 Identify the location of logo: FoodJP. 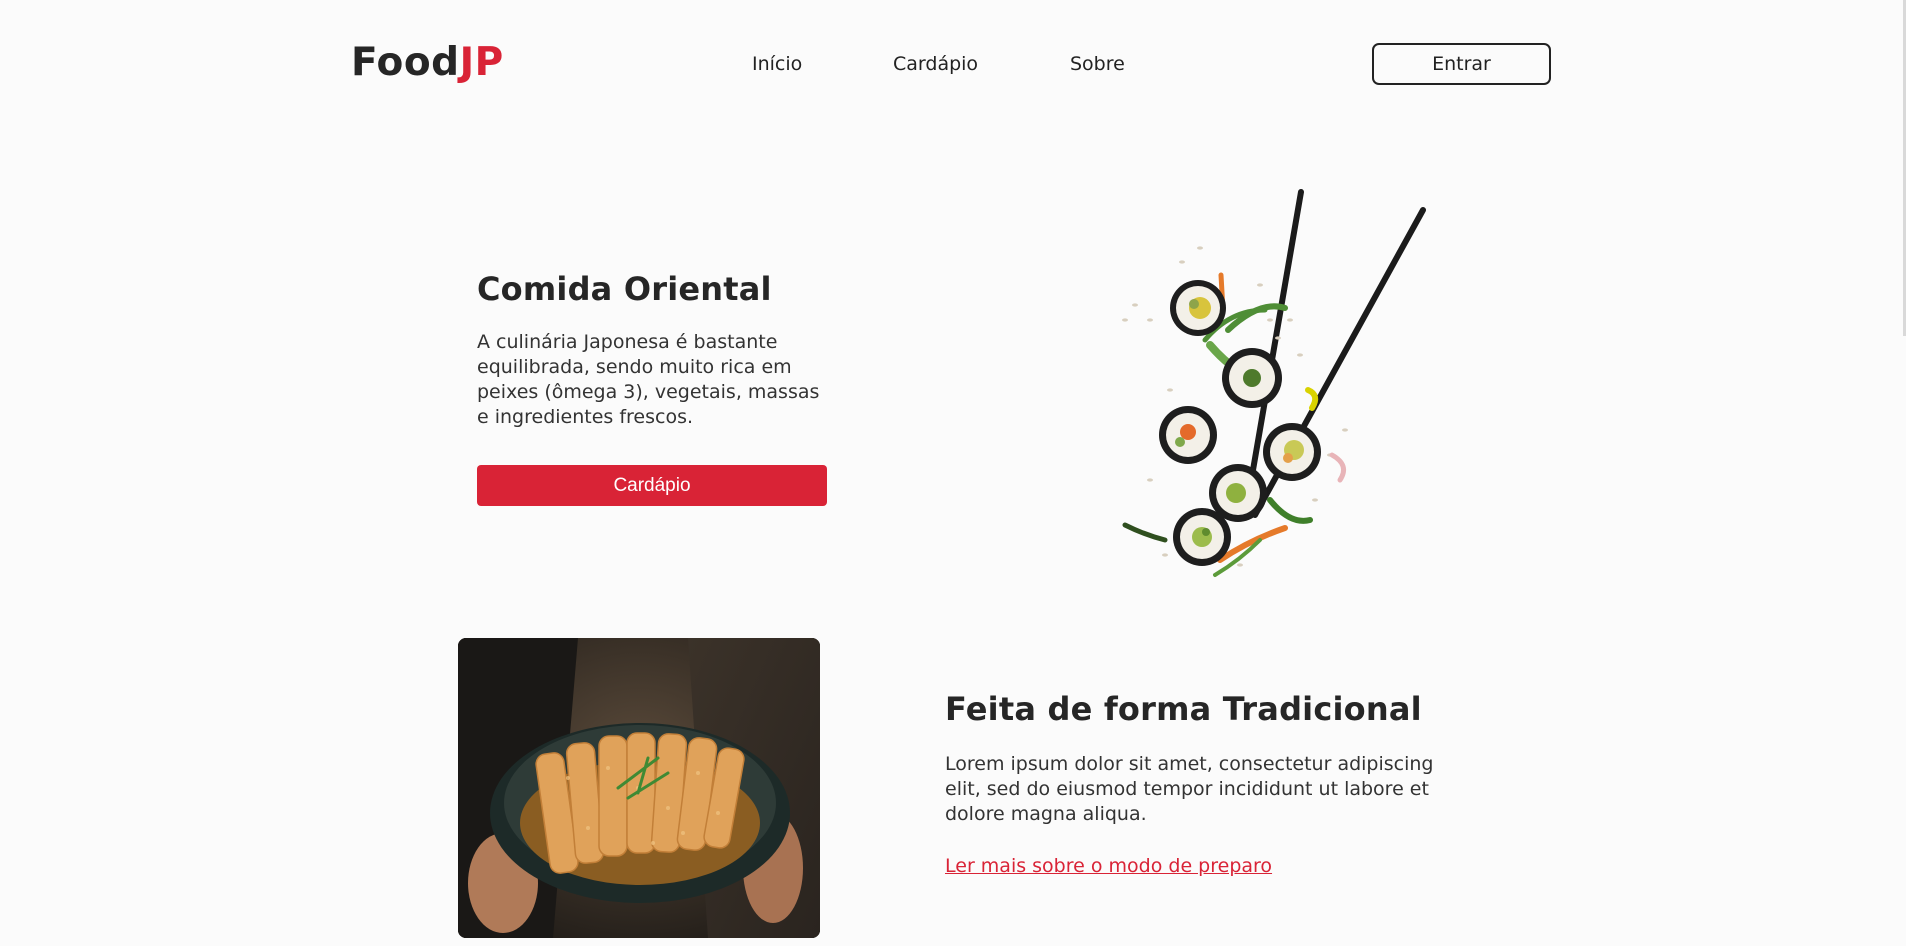
(427, 62).